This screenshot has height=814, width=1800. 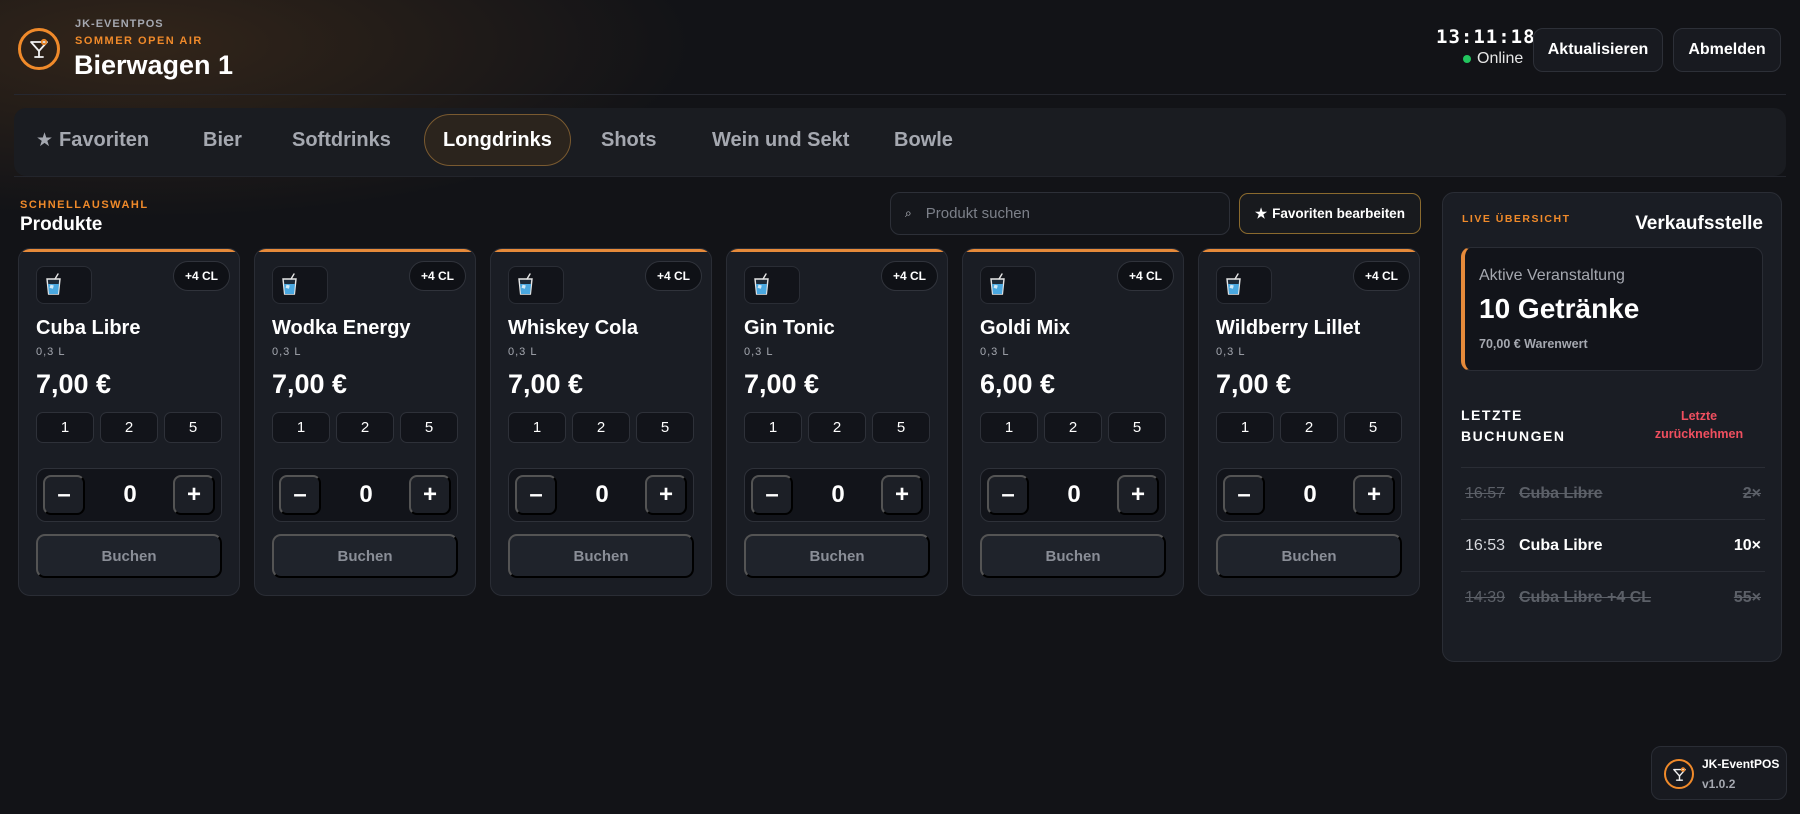 I want to click on booking-product: Cuba Libre, so click(x=1561, y=493).